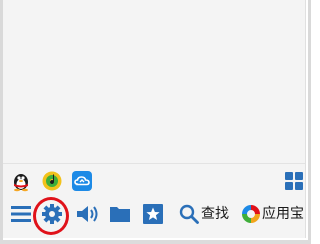 The width and height of the screenshot is (320, 244). Describe the element at coordinates (155, 242) in the screenshot. I see `window-edge-bottom` at that location.